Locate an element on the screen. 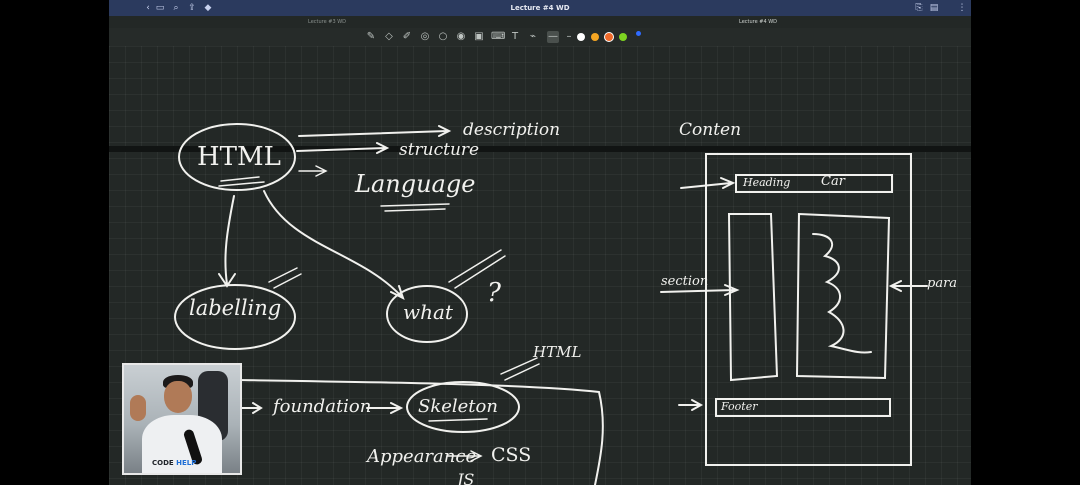 The height and width of the screenshot is (485, 1080). instructor-hand is located at coordinates (138, 408).